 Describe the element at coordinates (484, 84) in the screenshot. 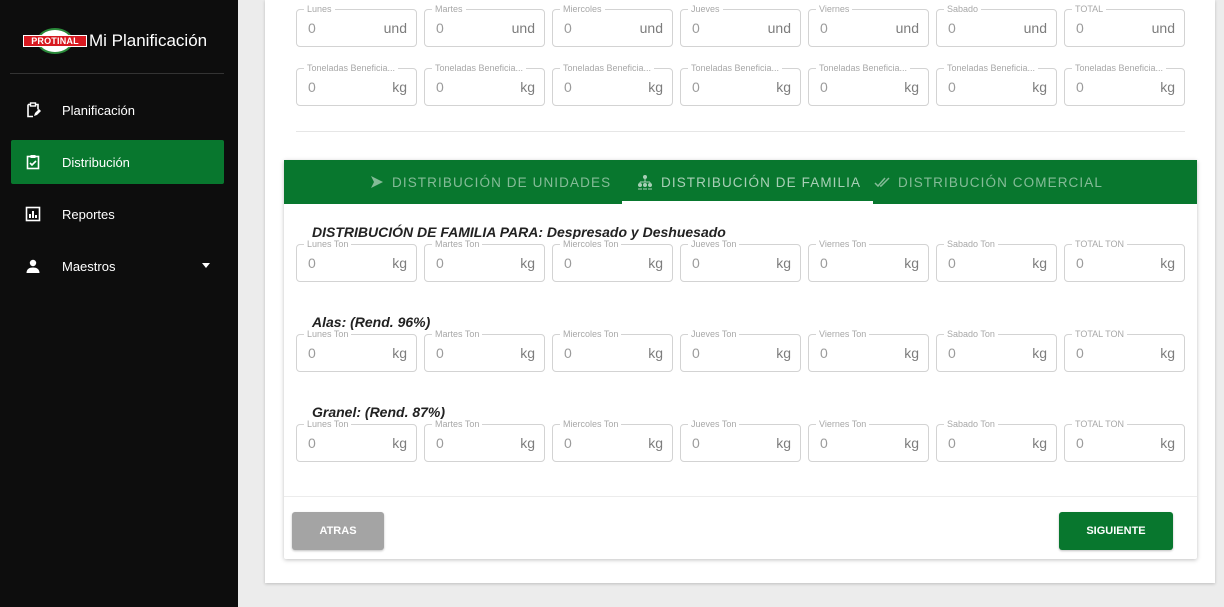

I see `tonnage-martes-field: Toneladas Beneficia... 0 kg` at that location.